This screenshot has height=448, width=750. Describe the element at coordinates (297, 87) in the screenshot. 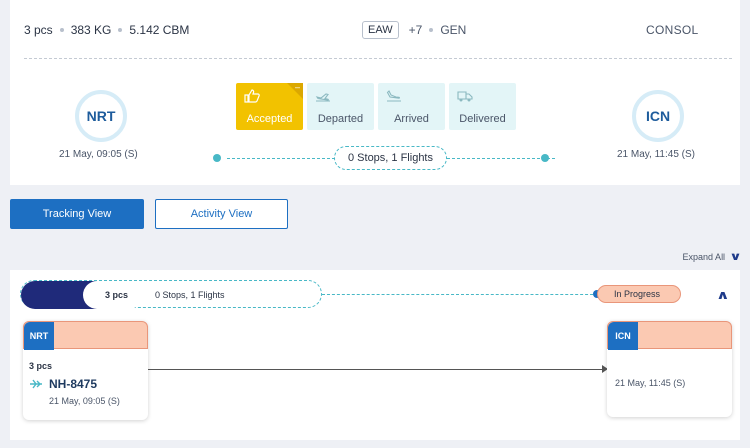

I see `corner-mark: –` at that location.